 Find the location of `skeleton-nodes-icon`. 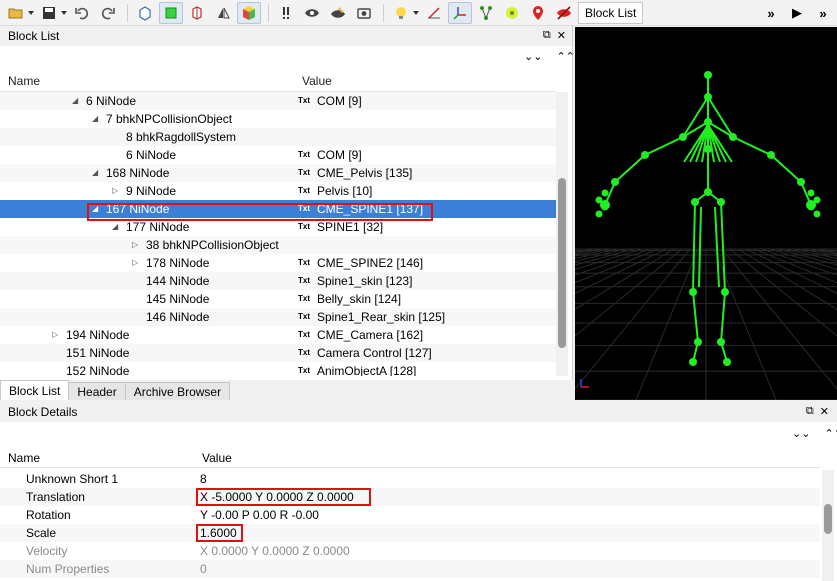

skeleton-nodes-icon is located at coordinates (486, 13).